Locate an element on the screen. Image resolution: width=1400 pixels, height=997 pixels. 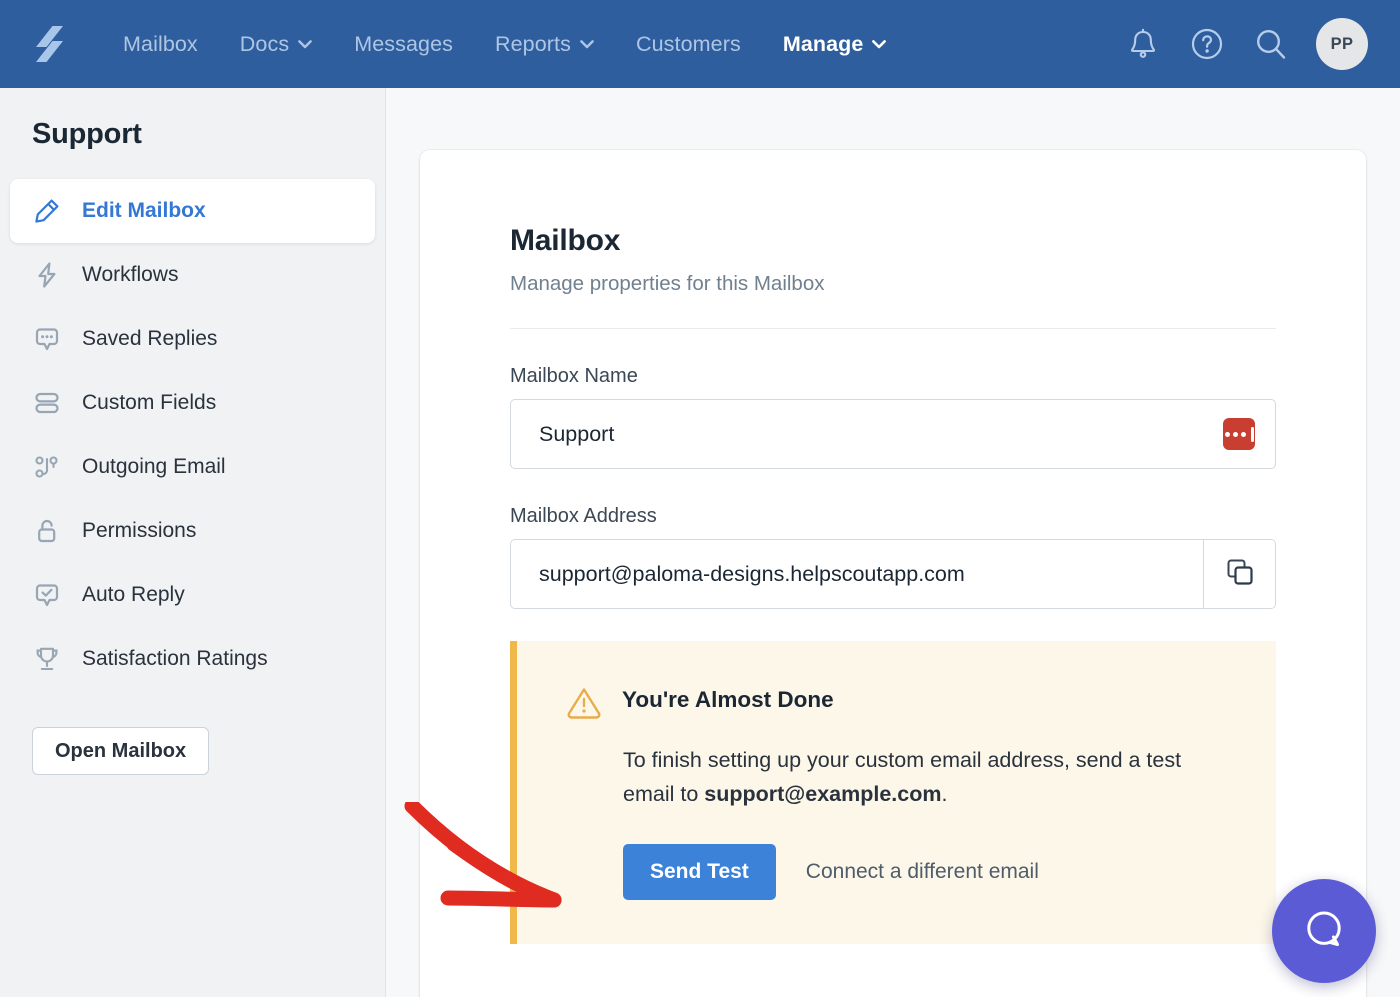
helpscout-logo-icon is located at coordinates (49, 44).